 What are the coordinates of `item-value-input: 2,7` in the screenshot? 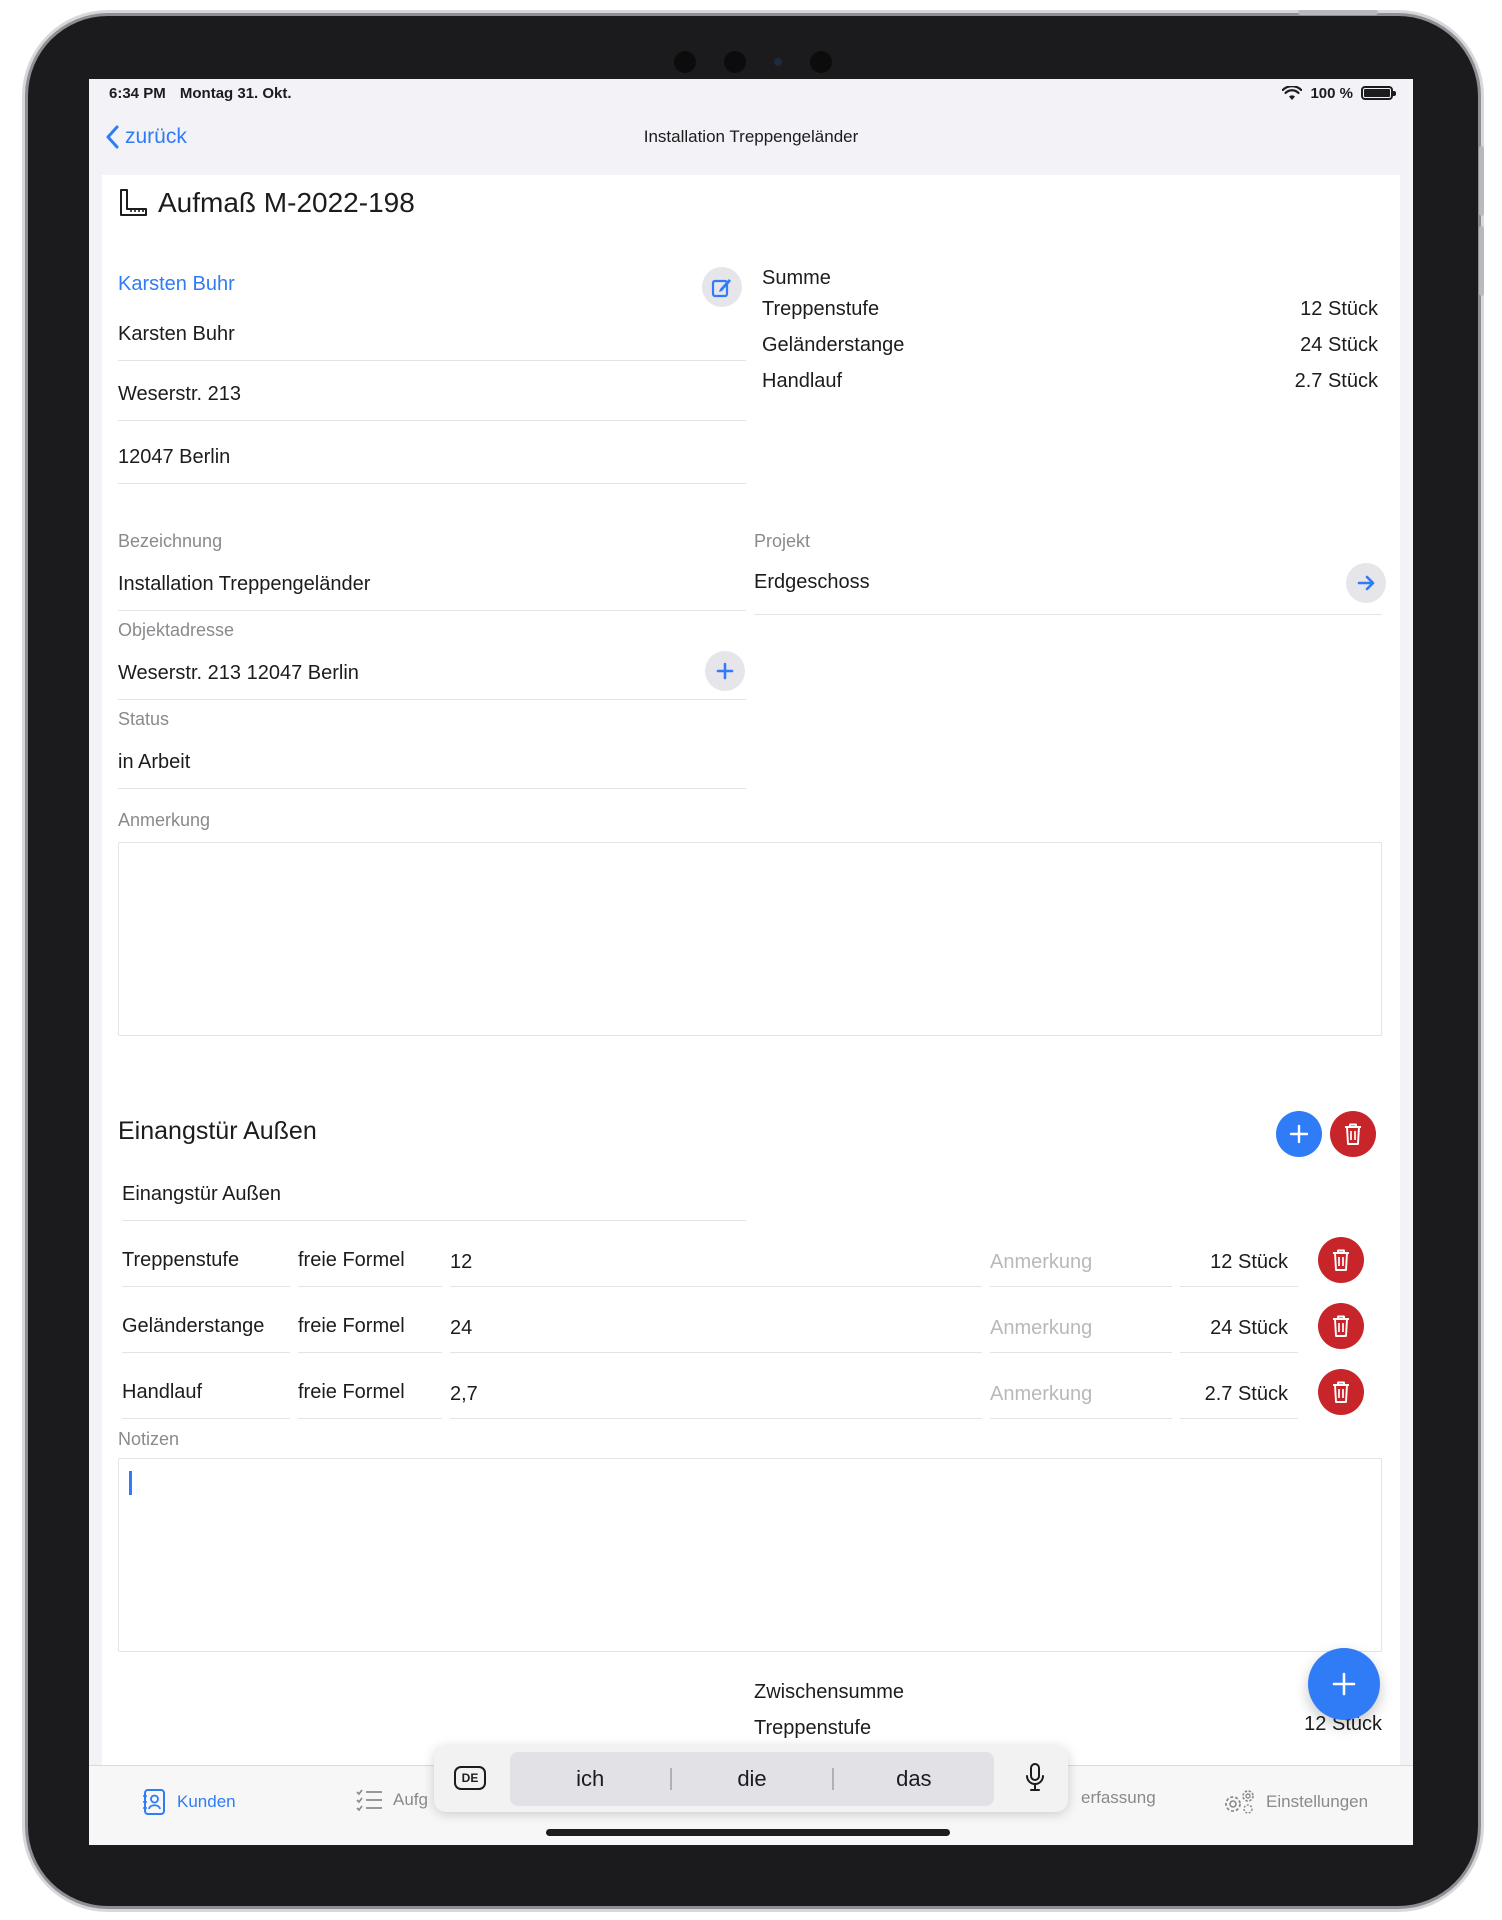 It's located at (716, 1394).